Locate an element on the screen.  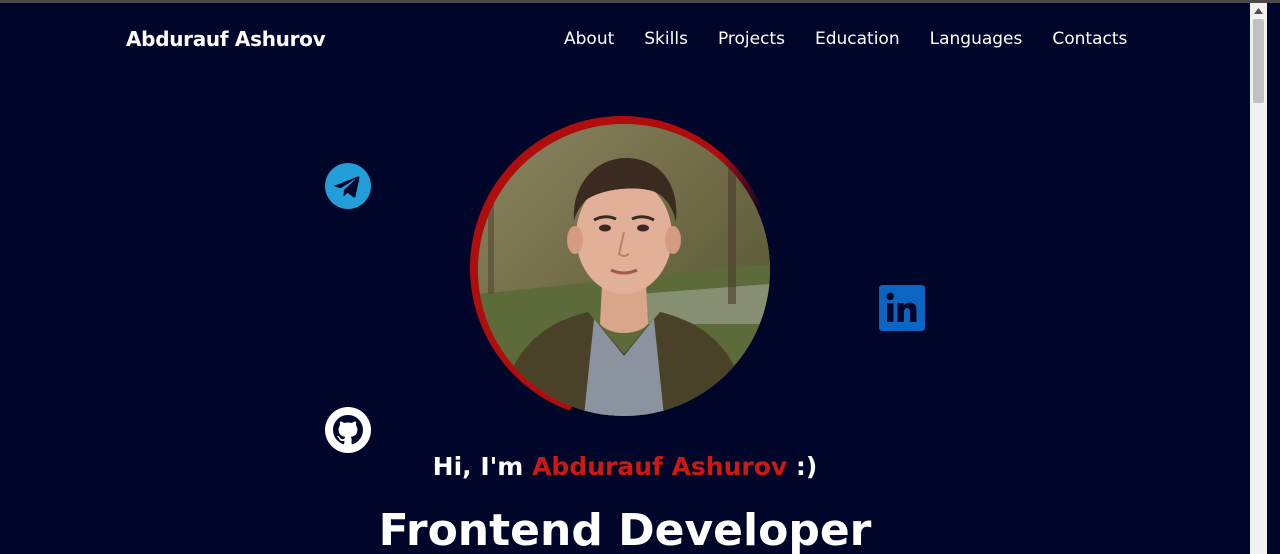
avatar is located at coordinates (624, 270).